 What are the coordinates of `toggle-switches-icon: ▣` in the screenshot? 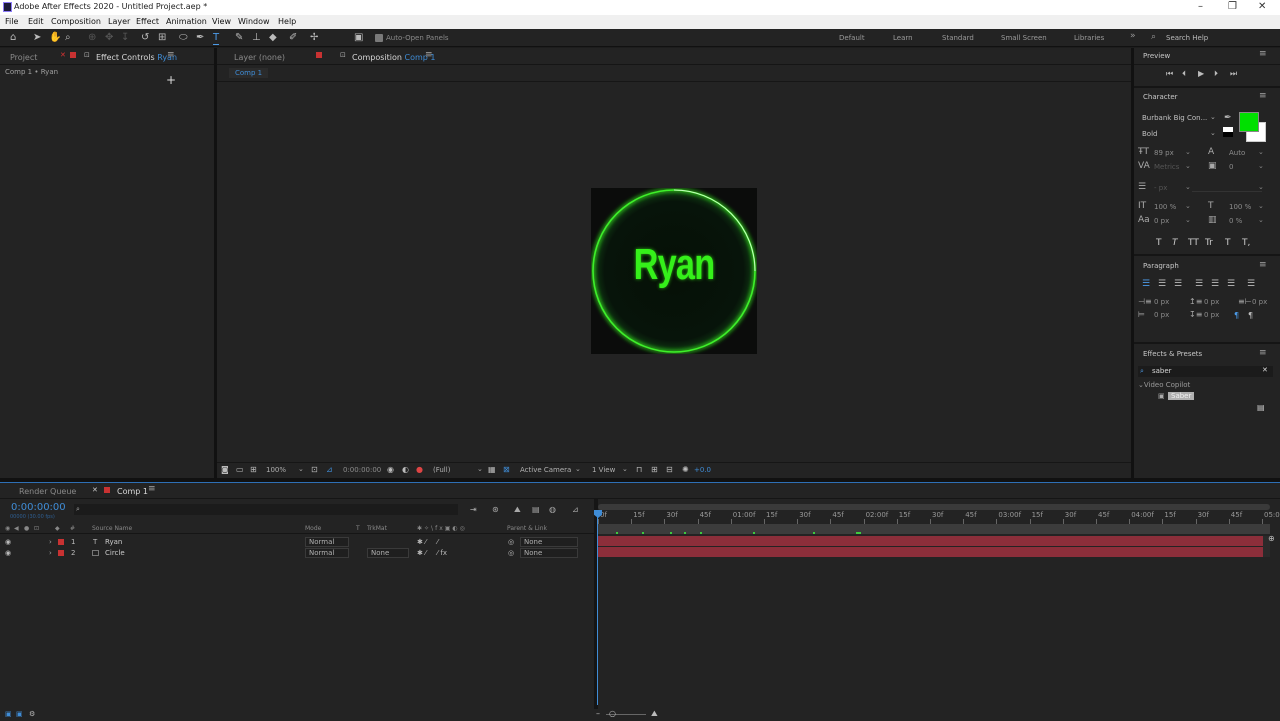 It's located at (8, 714).